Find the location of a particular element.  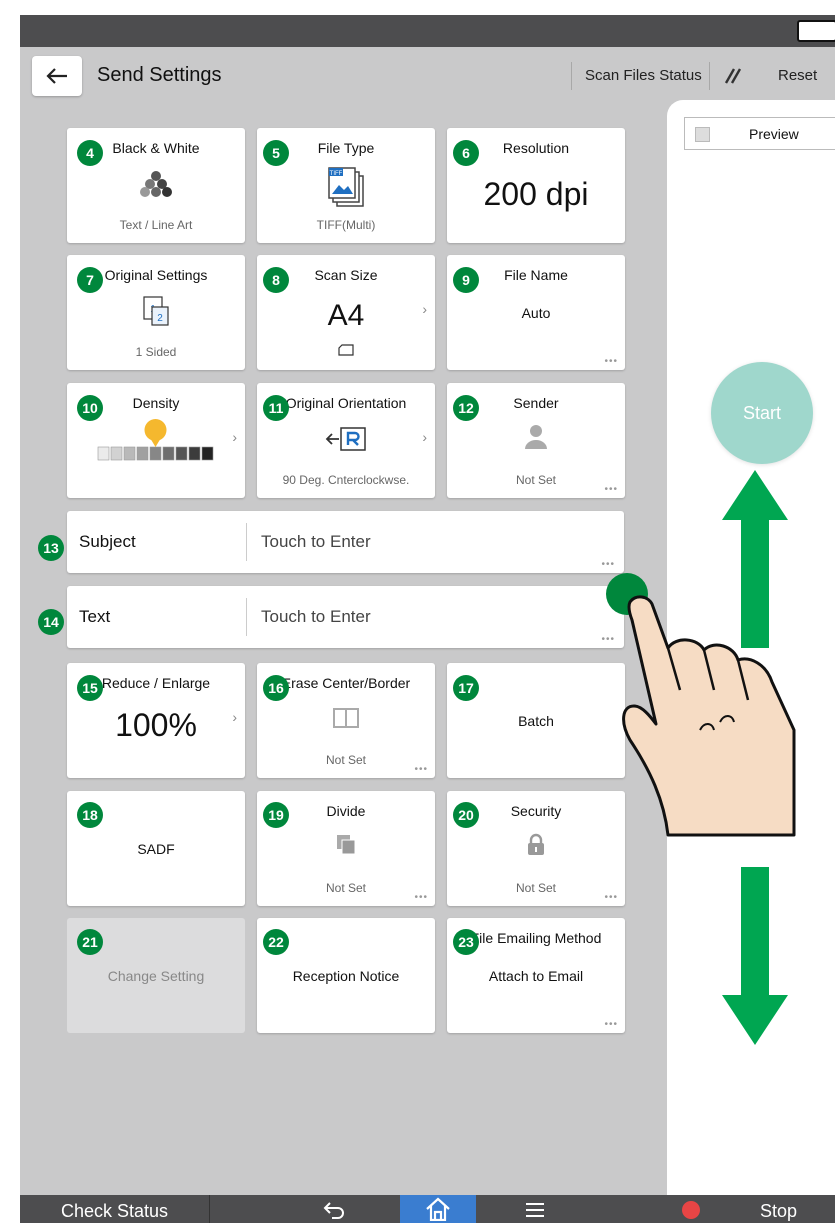

callout-badge: 16 is located at coordinates (276, 688).